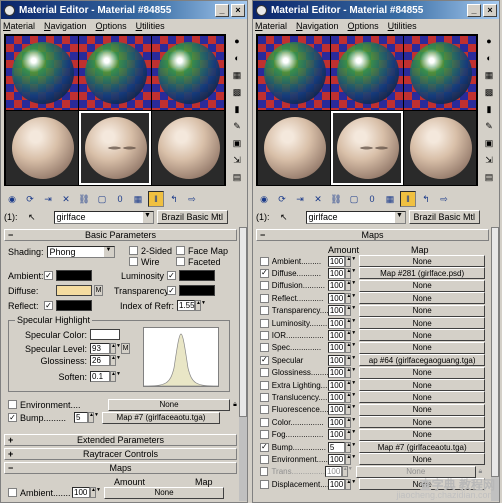 The image size is (502, 503). What do you see at coordinates (156, 199) in the screenshot?
I see `show-end-result-icon: ǁ` at bounding box center [156, 199].